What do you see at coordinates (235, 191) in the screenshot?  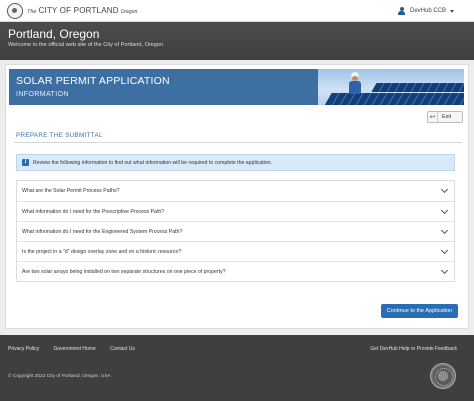 I see `accordion-item: What are the Solar Permit Process Paths?` at bounding box center [235, 191].